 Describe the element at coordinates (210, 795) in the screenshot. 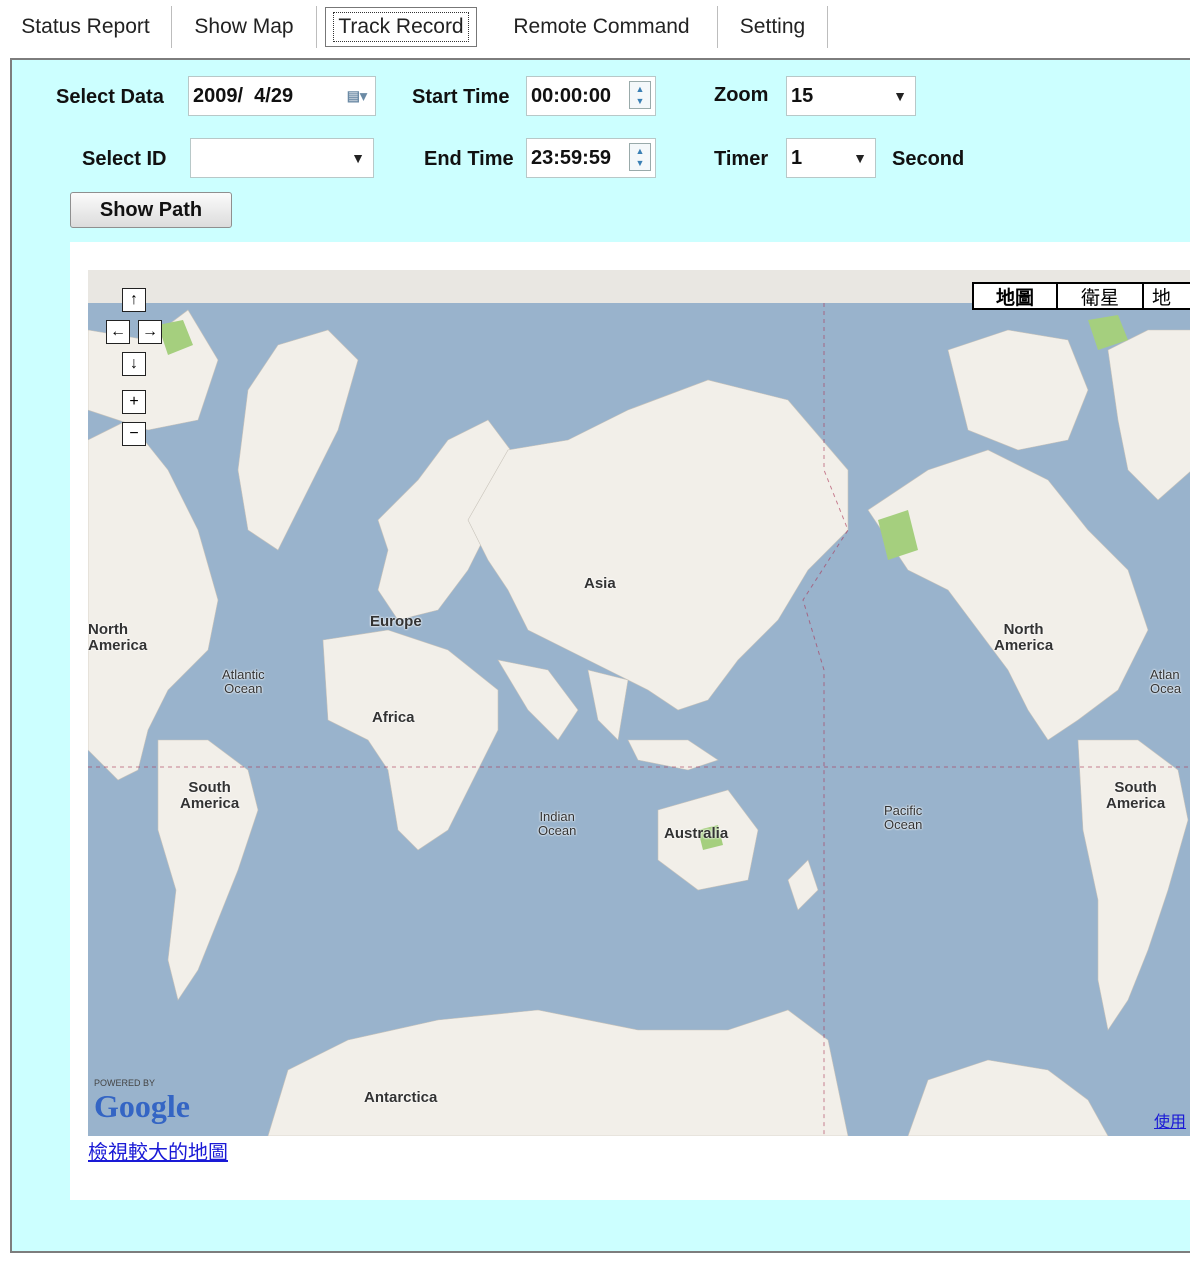

I see `map-label-south-america-left: South America` at that location.